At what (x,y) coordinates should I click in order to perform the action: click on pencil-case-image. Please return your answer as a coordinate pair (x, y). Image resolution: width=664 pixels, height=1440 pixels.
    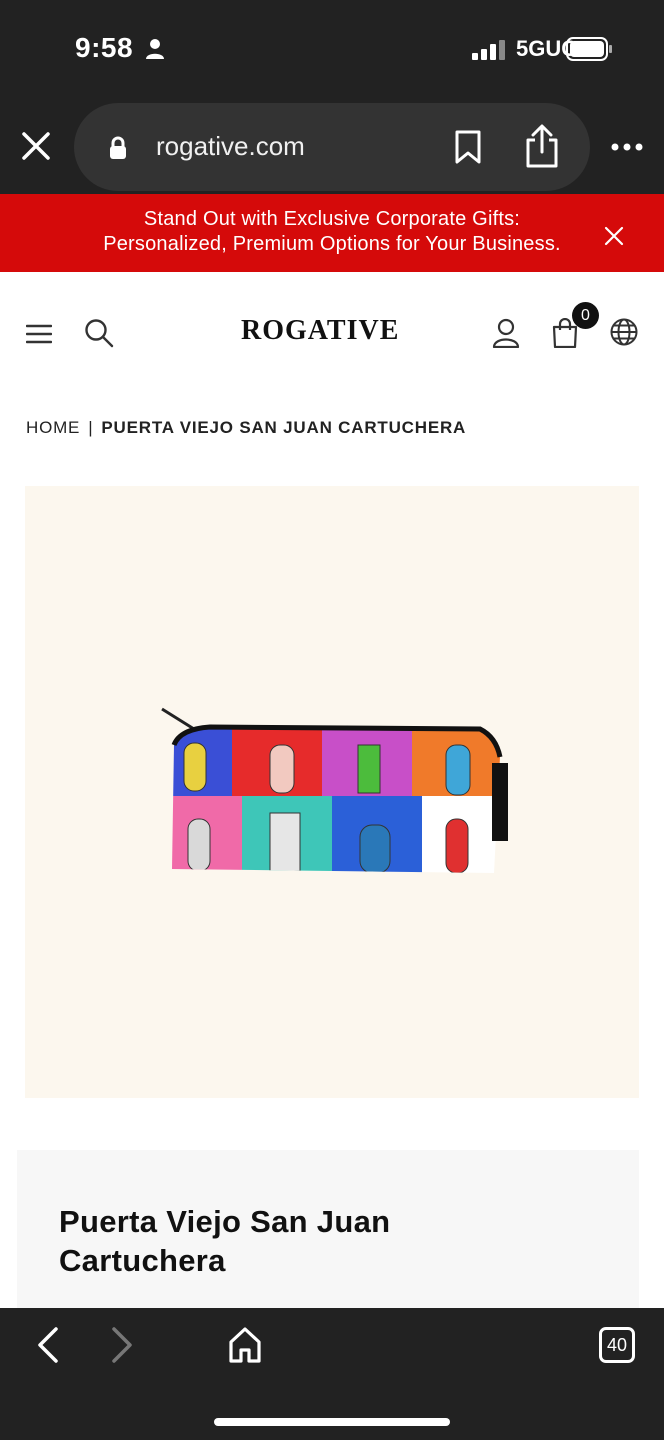
    Looking at the image, I should click on (334, 790).